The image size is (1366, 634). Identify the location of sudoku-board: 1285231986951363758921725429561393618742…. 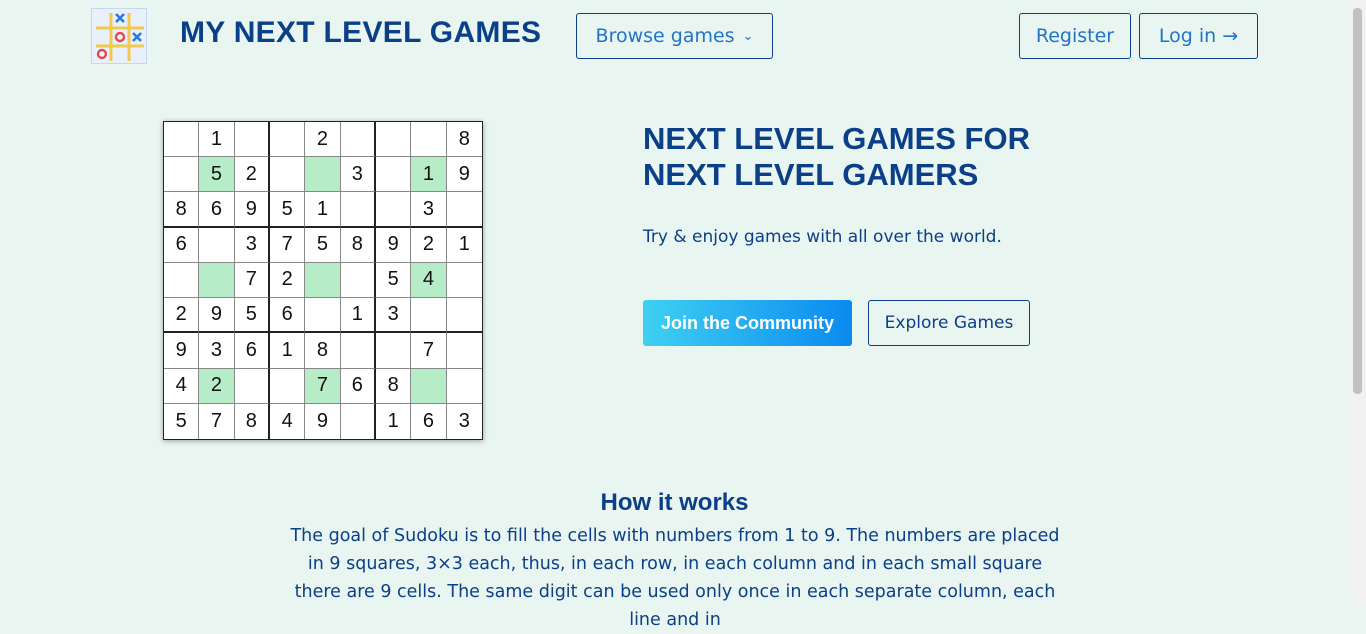
(323, 280).